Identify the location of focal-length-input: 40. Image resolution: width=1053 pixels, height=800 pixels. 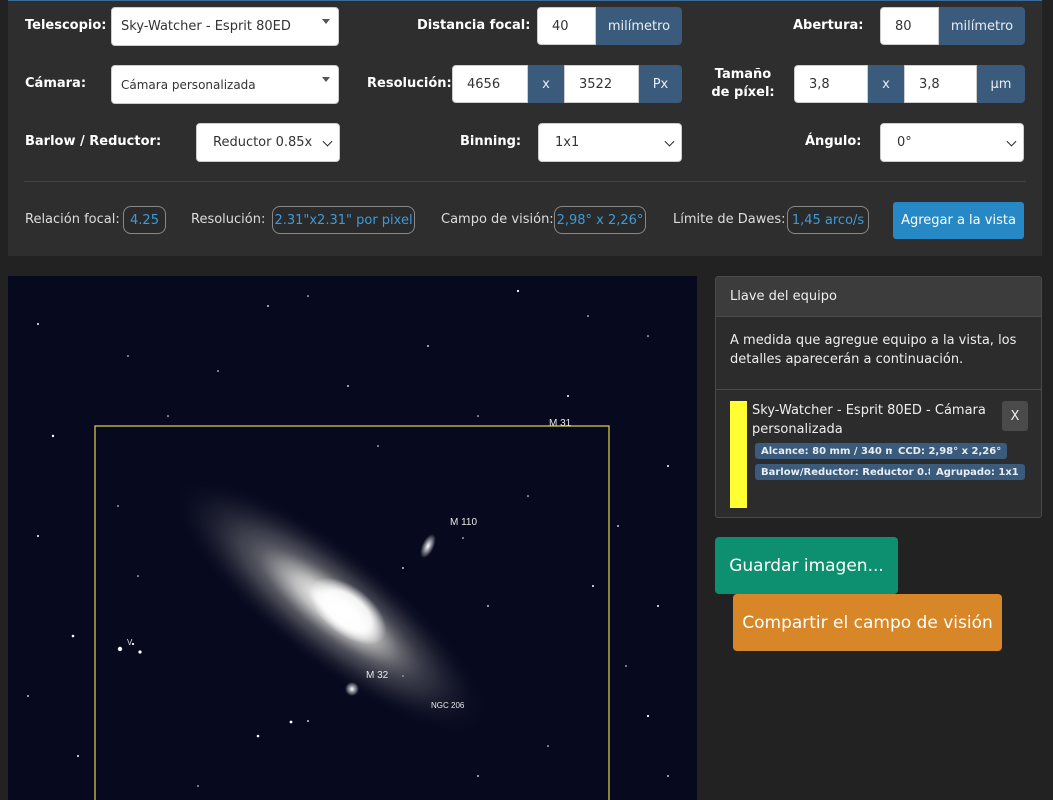
(566, 26).